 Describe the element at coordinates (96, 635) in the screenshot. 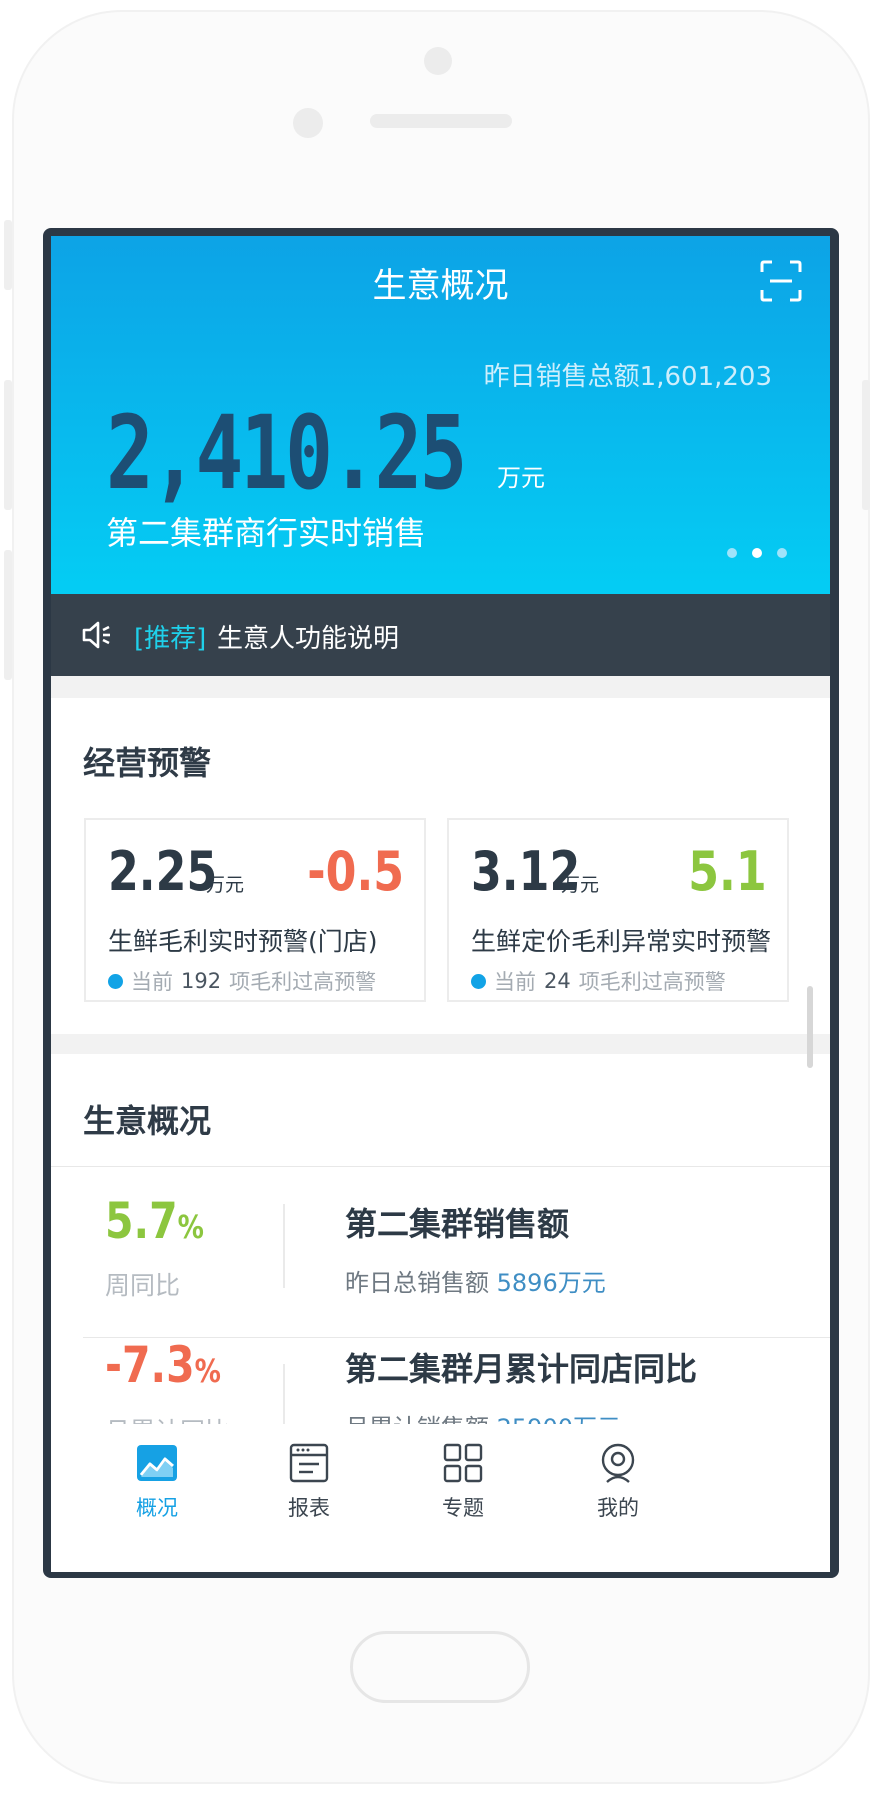

I see `speaker-icon` at that location.